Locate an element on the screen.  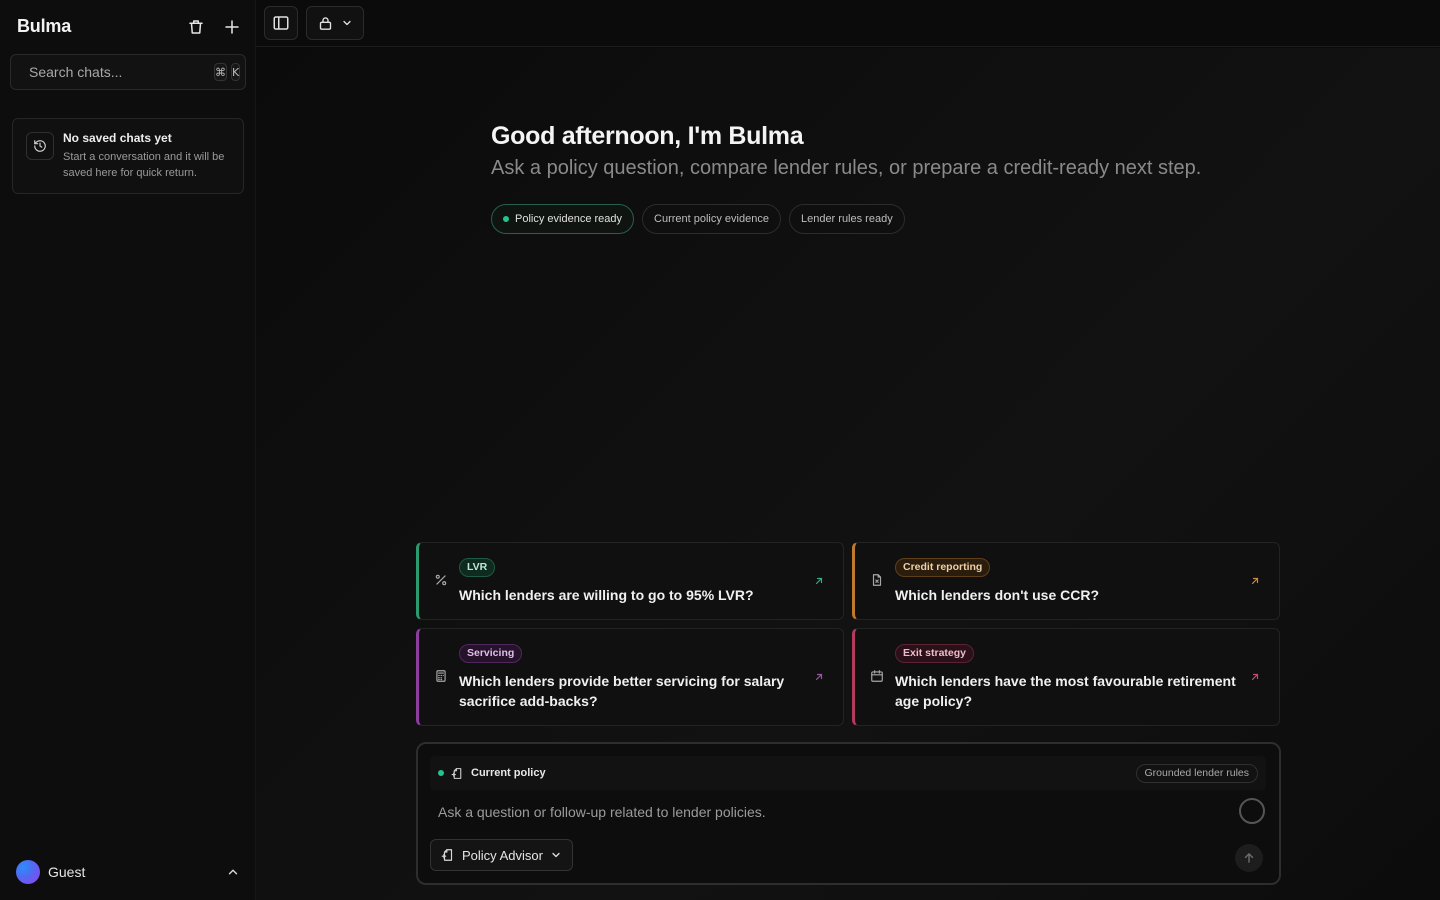
empty-title: No saved chats yet is located at coordinates (117, 138).